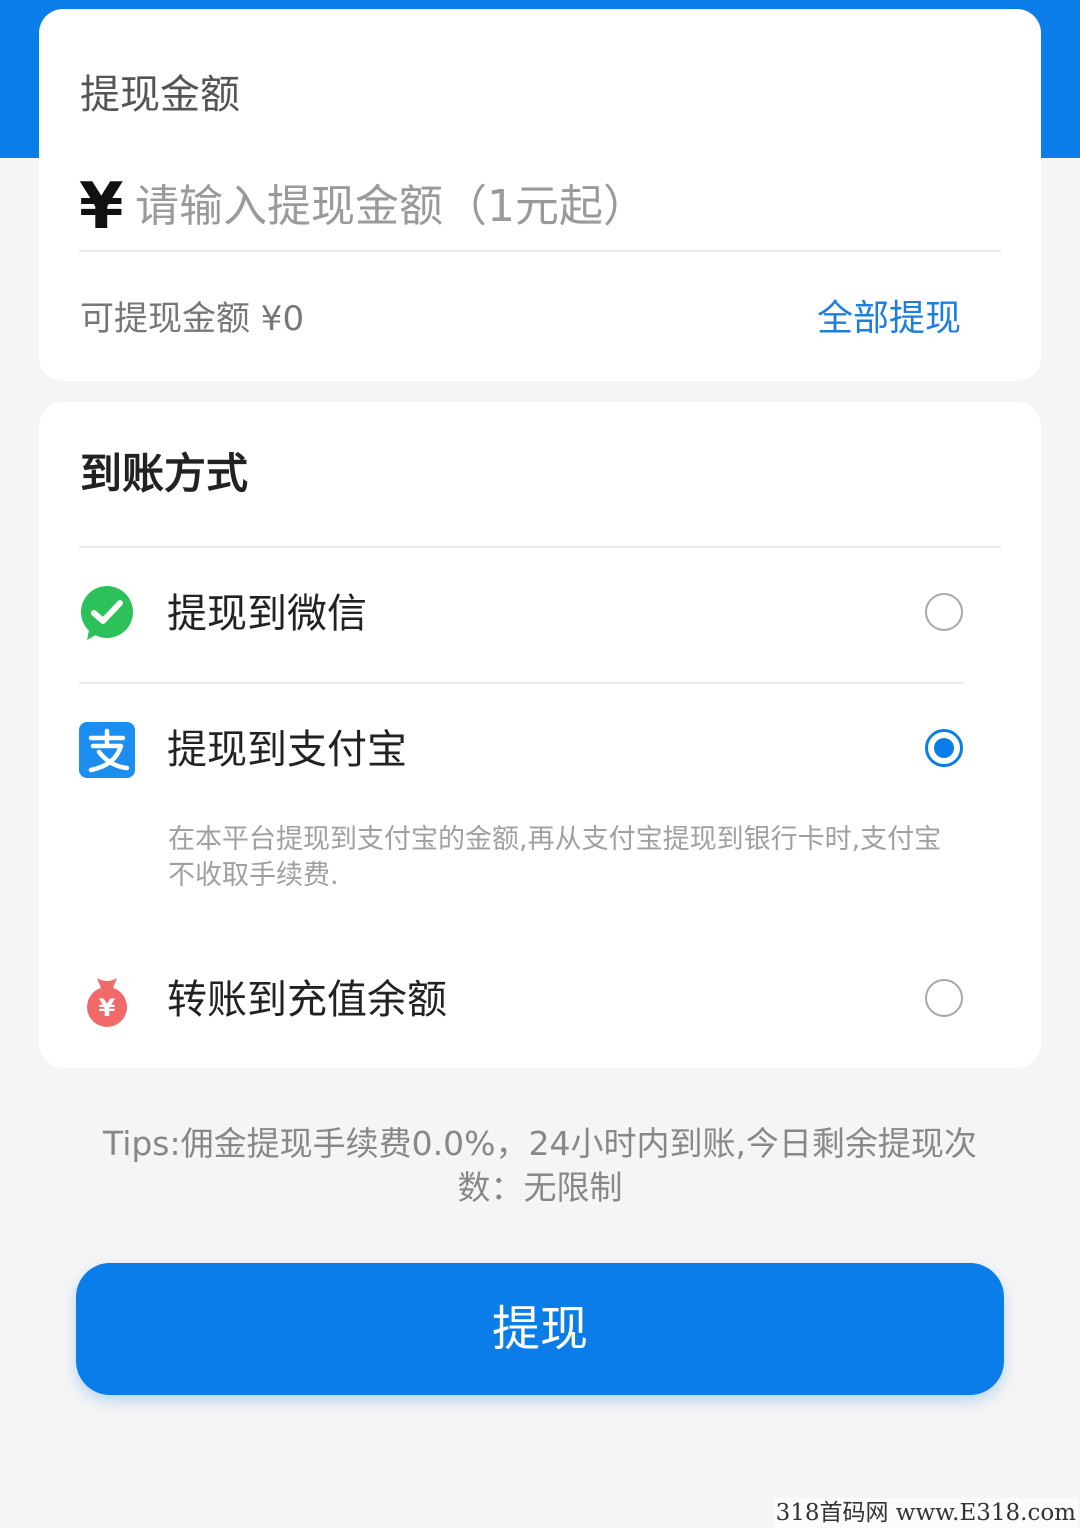 This screenshot has width=1080, height=1528. I want to click on alipay-fee-note: 在本平台提现到支付宝的金额,再从支付宝提现到银行卡时,支付宝不收取手续费., so click(555, 857).